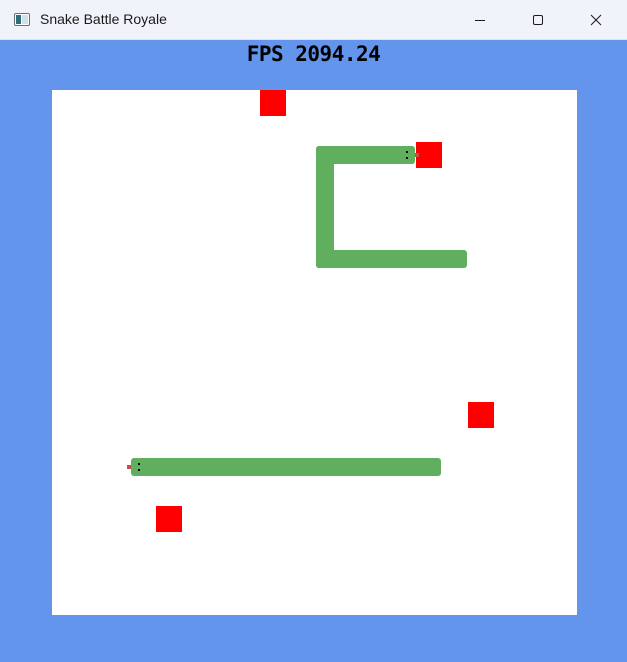  I want to click on title-bar: Snake Battle Royale, so click(313, 20).